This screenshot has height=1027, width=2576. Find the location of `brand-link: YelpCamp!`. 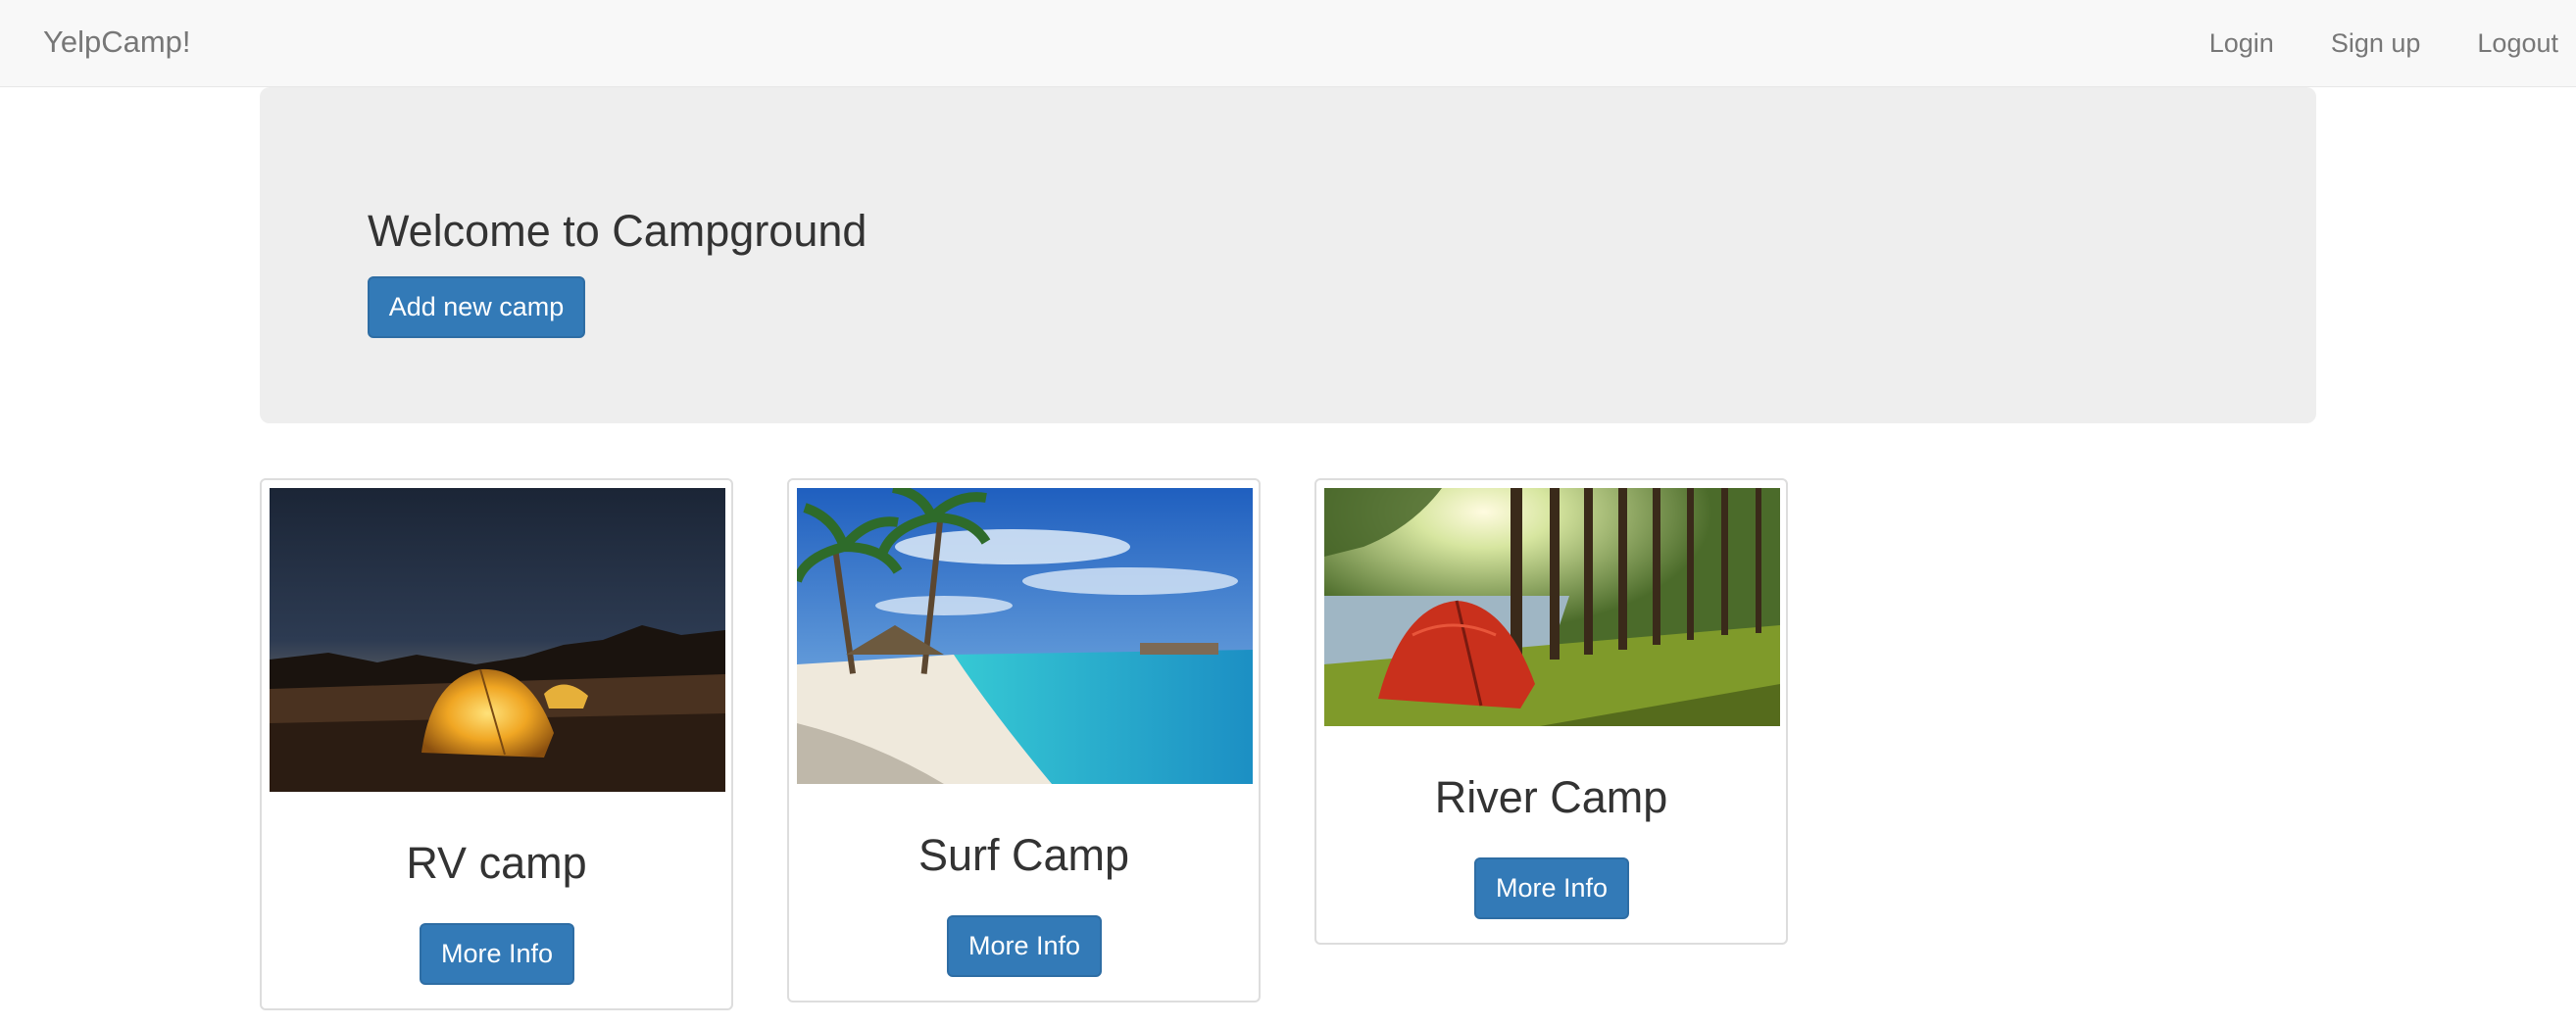

brand-link: YelpCamp! is located at coordinates (117, 42).